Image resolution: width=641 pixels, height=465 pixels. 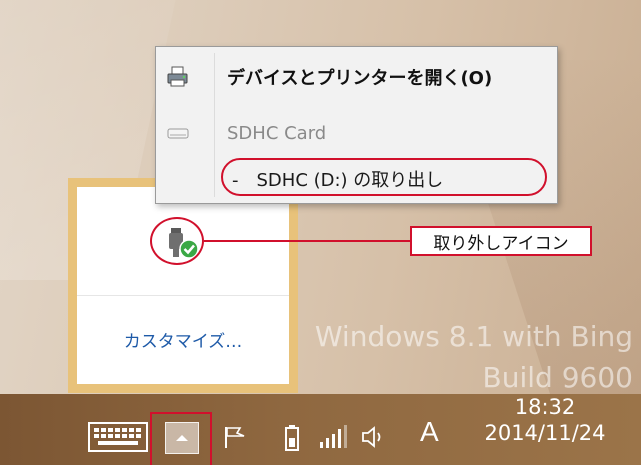 I want to click on battery-icon, so click(x=292, y=438).